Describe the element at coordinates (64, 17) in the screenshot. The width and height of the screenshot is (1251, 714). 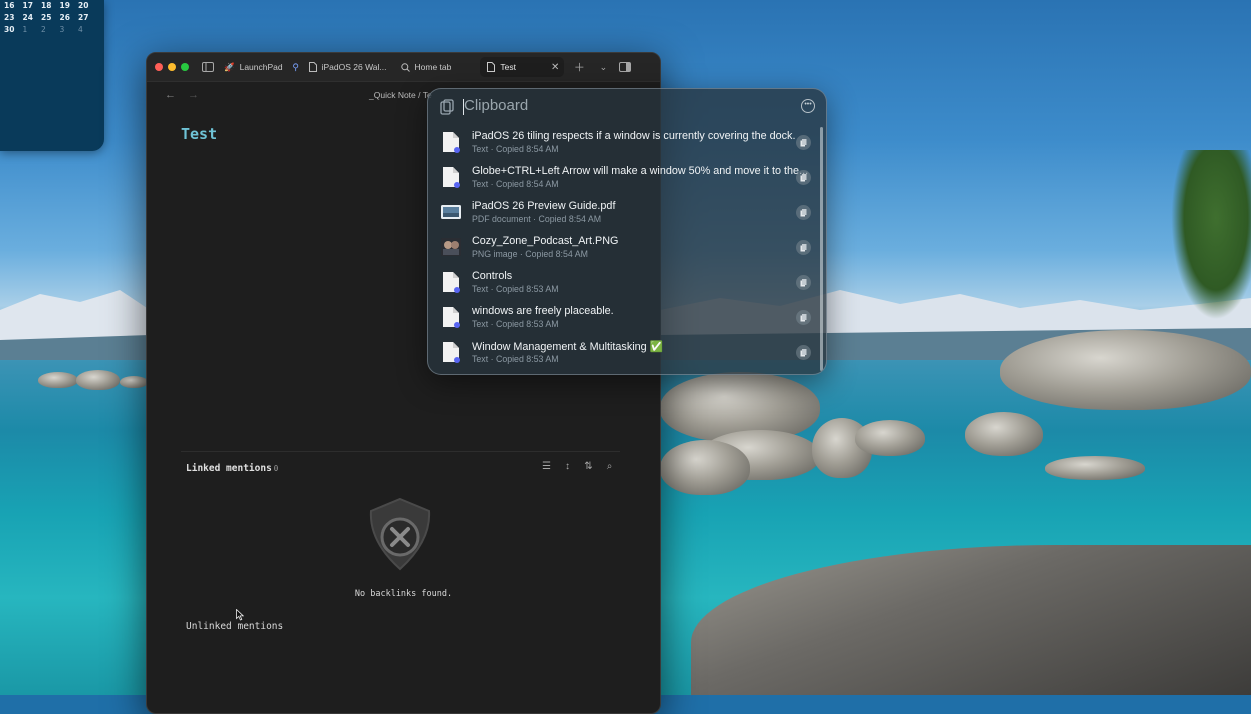
I see `calendar-day: 26` at that location.